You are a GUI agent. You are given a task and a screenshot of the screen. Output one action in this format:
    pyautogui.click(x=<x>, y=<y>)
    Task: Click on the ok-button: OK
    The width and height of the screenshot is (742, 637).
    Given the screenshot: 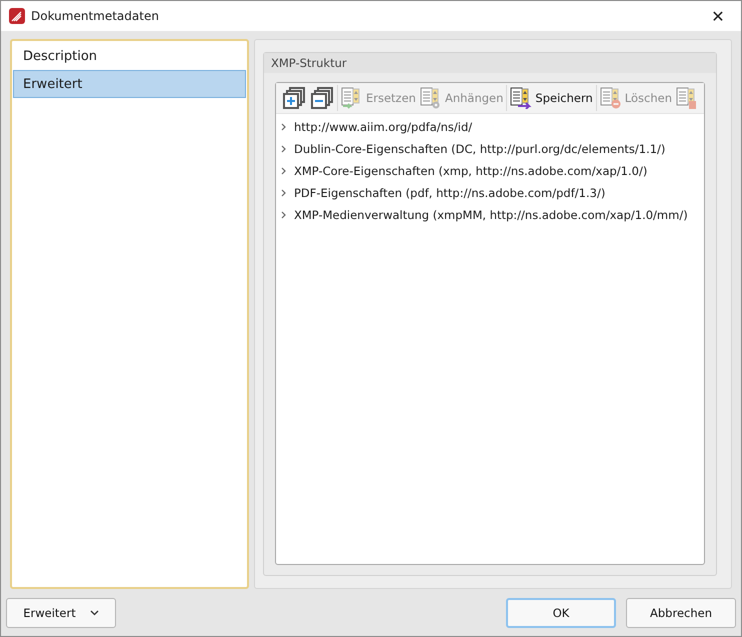 What is the action you would take?
    pyautogui.click(x=561, y=613)
    